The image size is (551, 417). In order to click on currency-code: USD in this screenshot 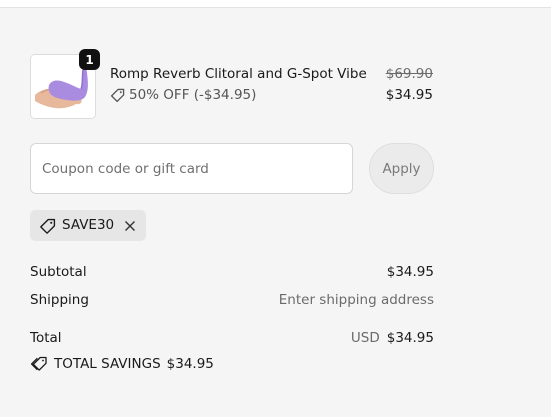, I will do `click(365, 338)`.